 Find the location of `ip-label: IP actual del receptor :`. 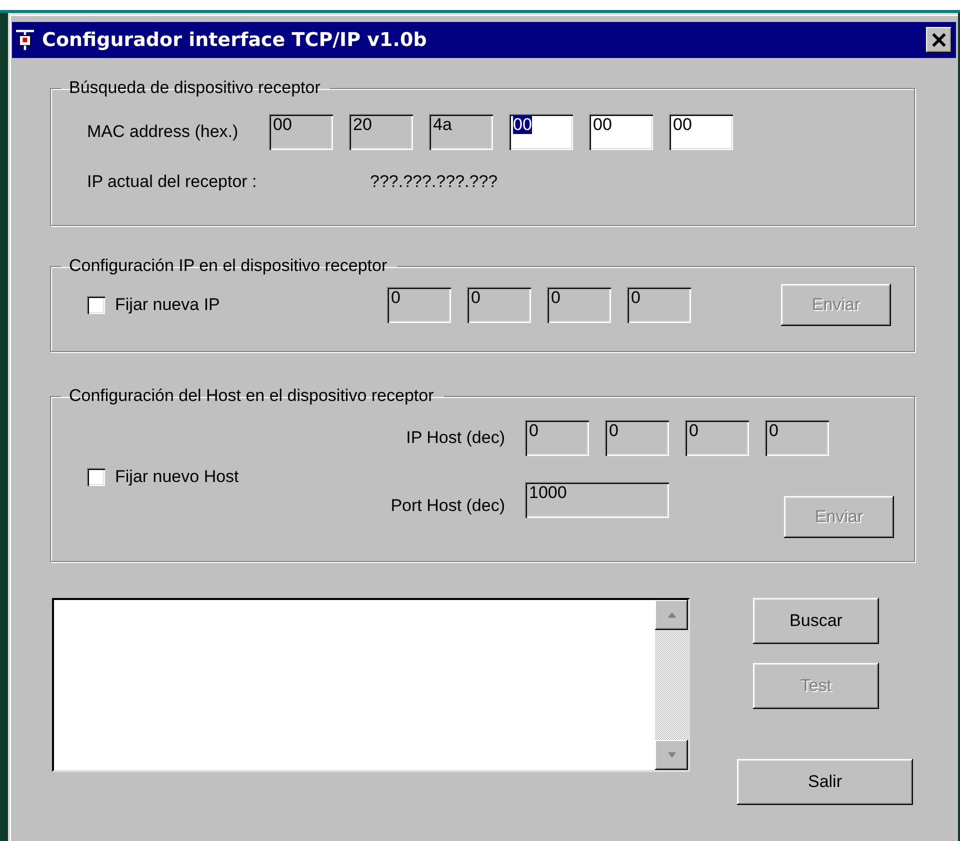

ip-label: IP actual del receptor : is located at coordinates (172, 182).